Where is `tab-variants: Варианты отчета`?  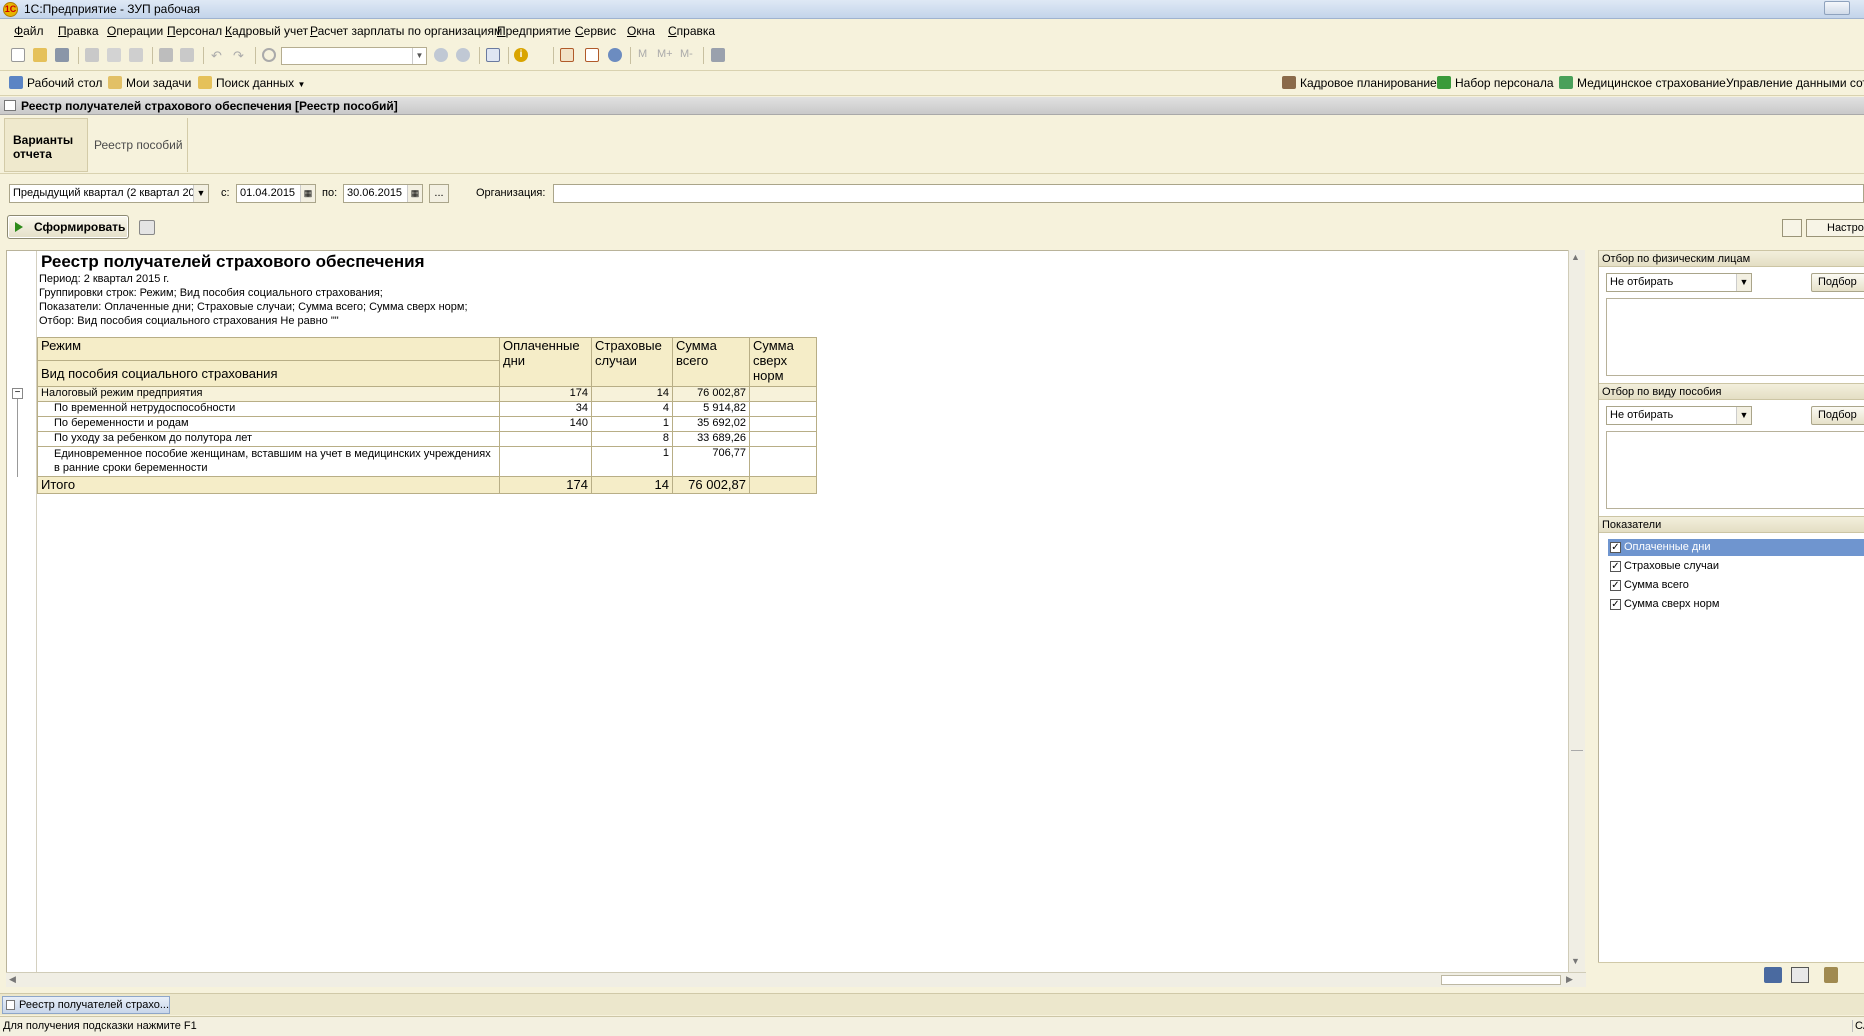 tab-variants: Варианты отчета is located at coordinates (46, 145).